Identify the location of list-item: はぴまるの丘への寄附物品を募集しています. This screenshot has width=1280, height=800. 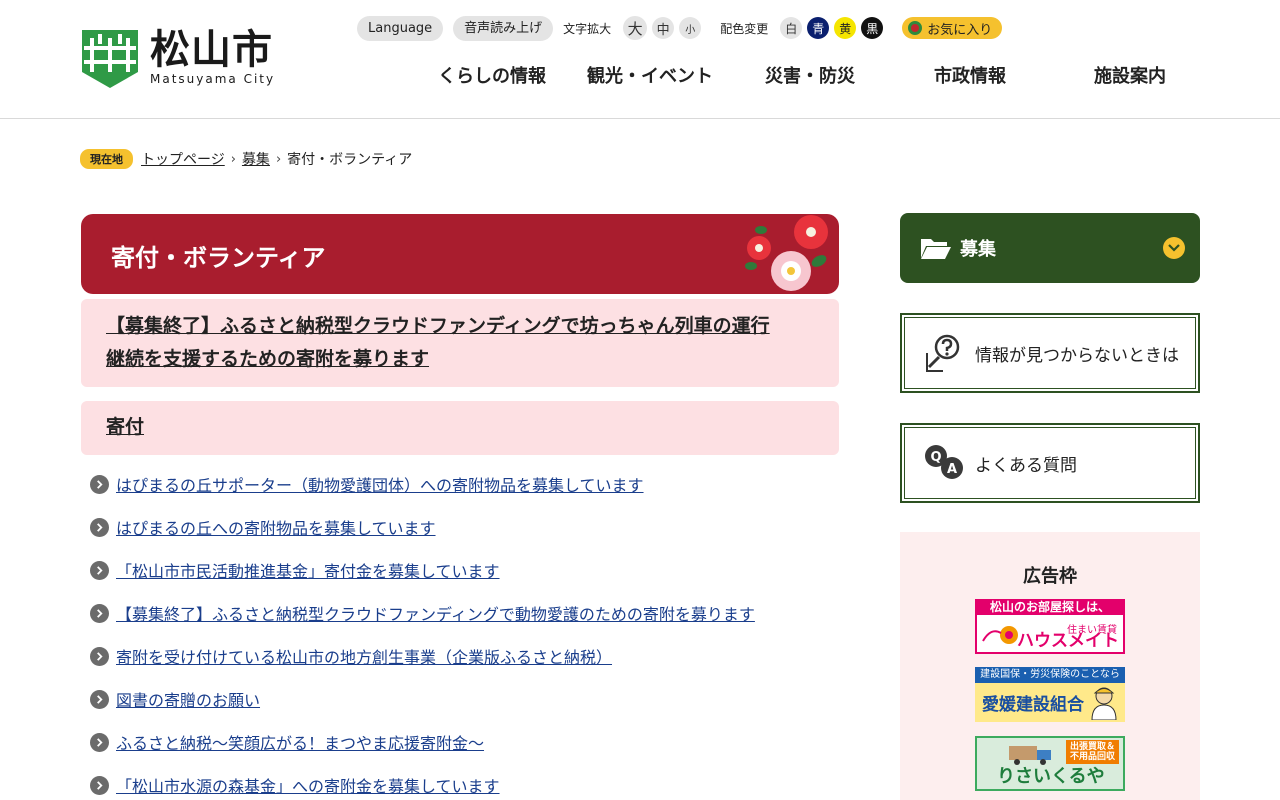
(263, 527).